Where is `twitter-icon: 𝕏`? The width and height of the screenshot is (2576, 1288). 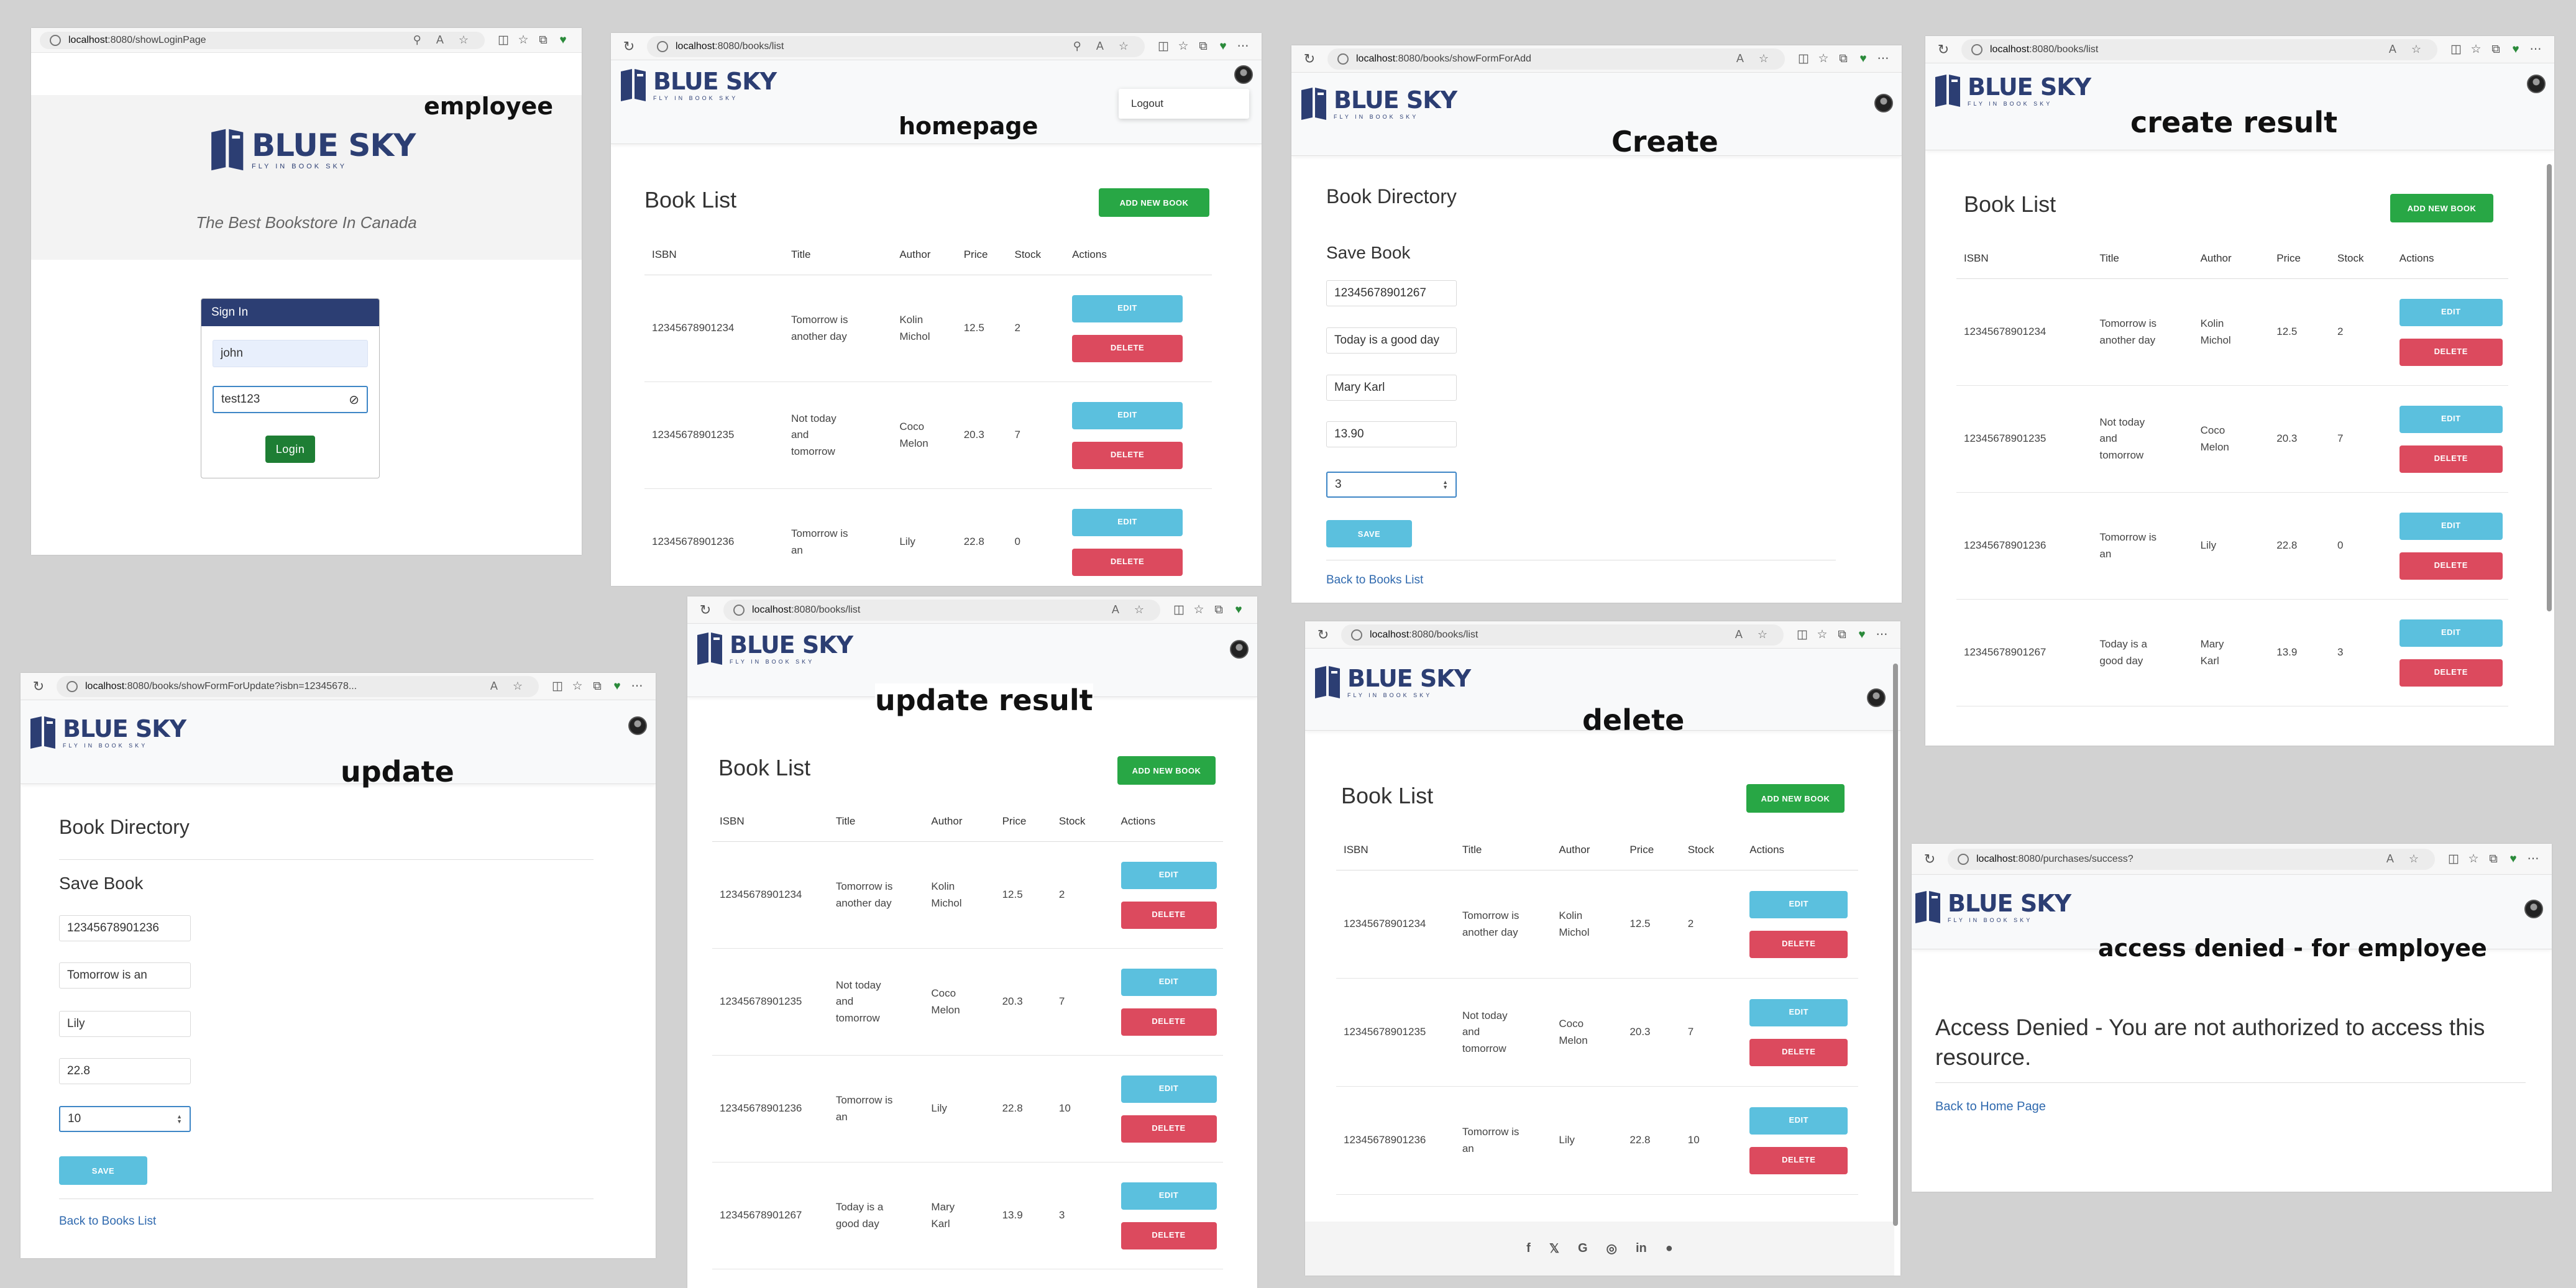
twitter-icon: 𝕏 is located at coordinates (1554, 1248).